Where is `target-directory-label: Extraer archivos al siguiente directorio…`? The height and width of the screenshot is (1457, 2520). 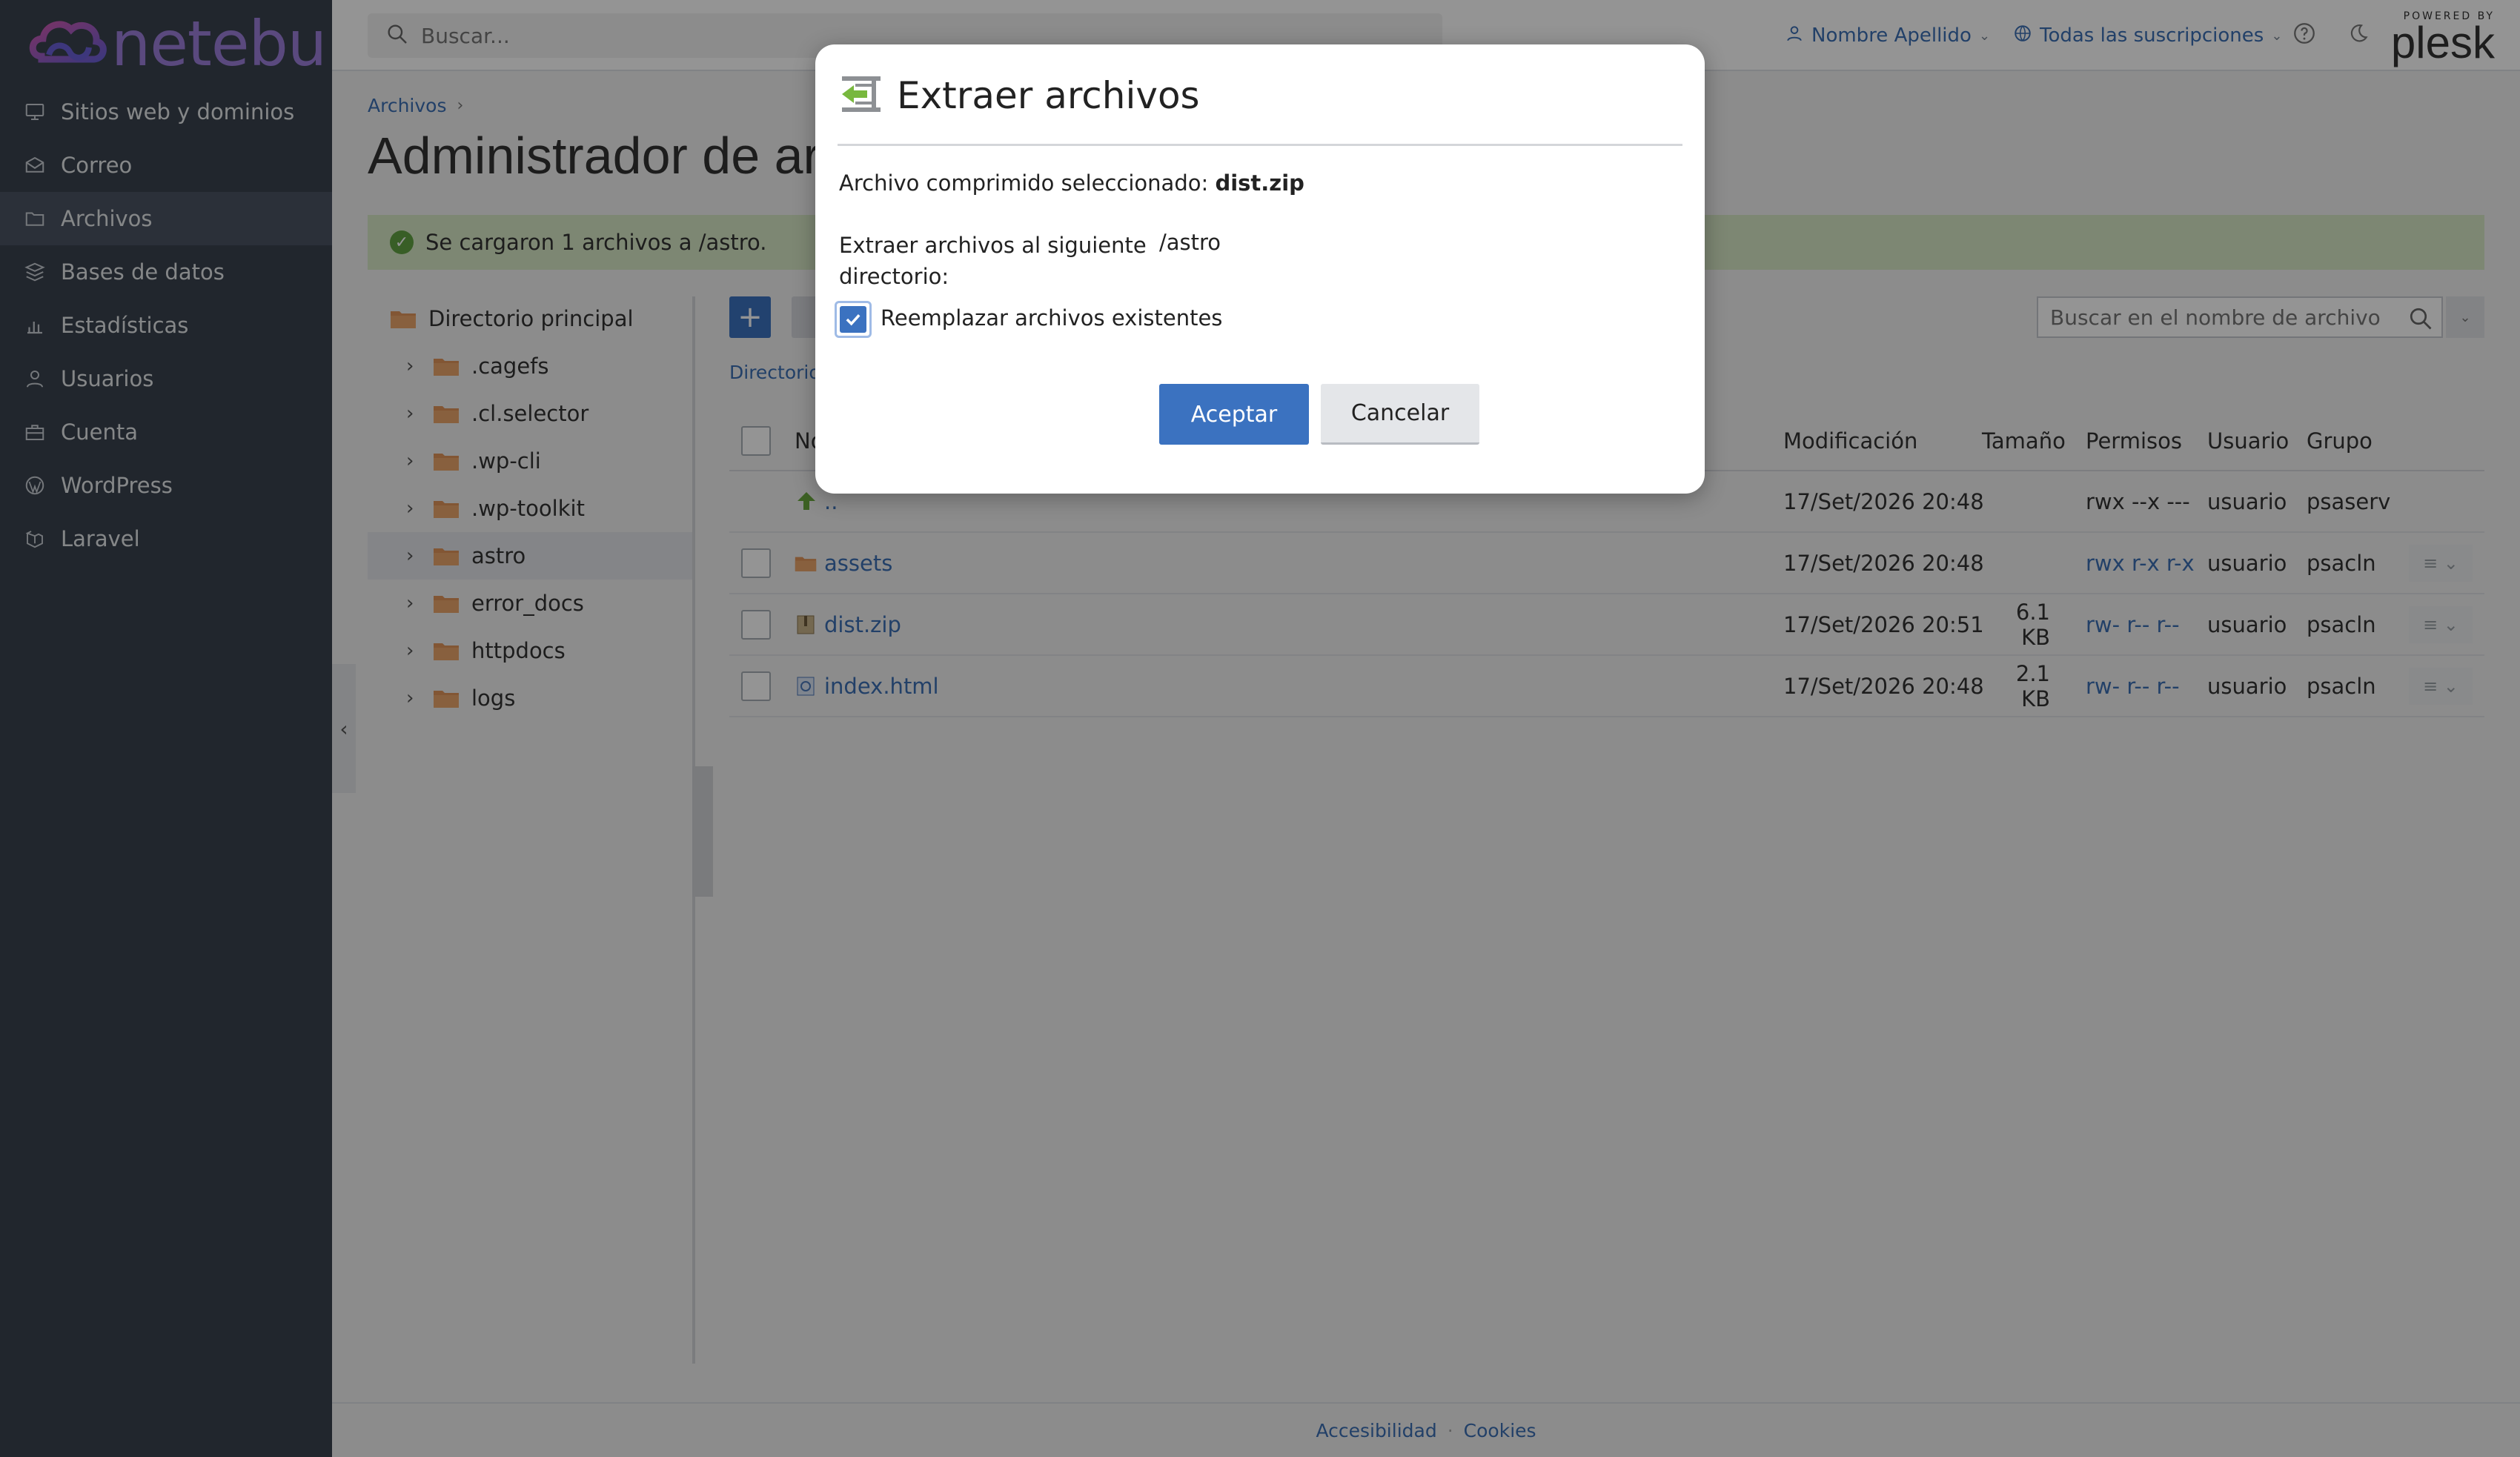 target-directory-label: Extraer archivos al siguiente directorio… is located at coordinates (993, 261).